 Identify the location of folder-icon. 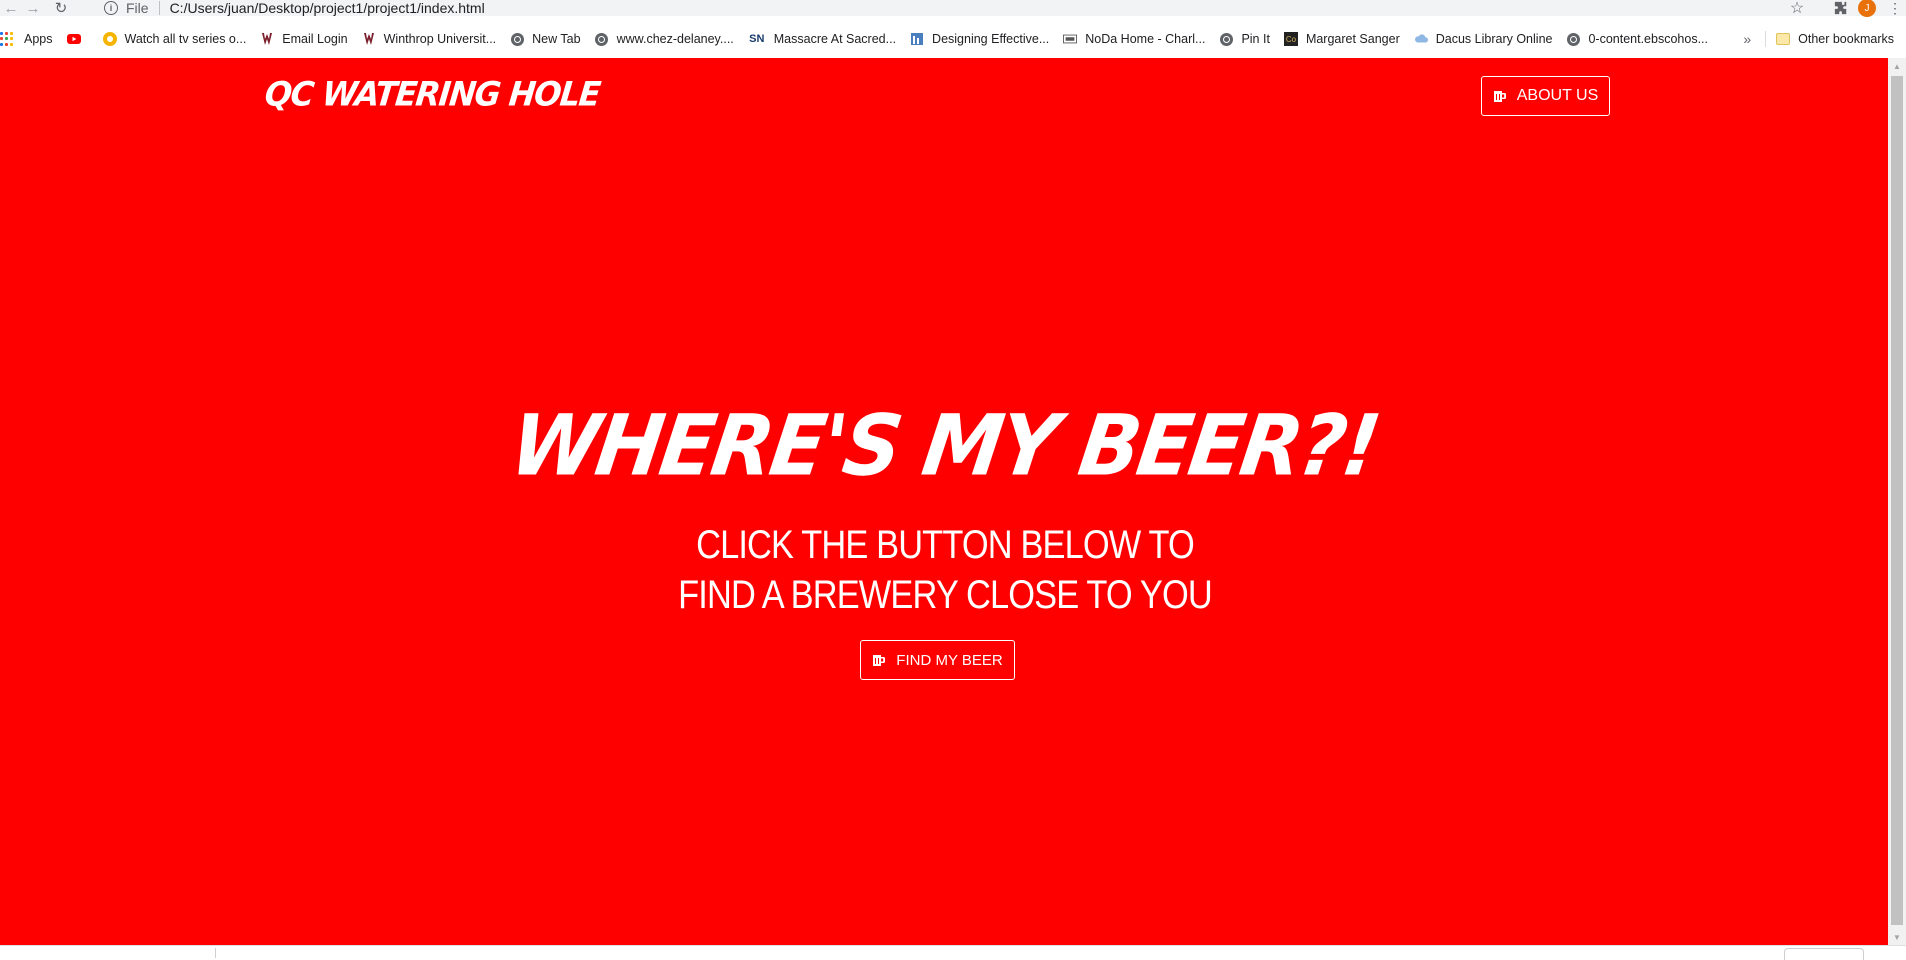
(1783, 39).